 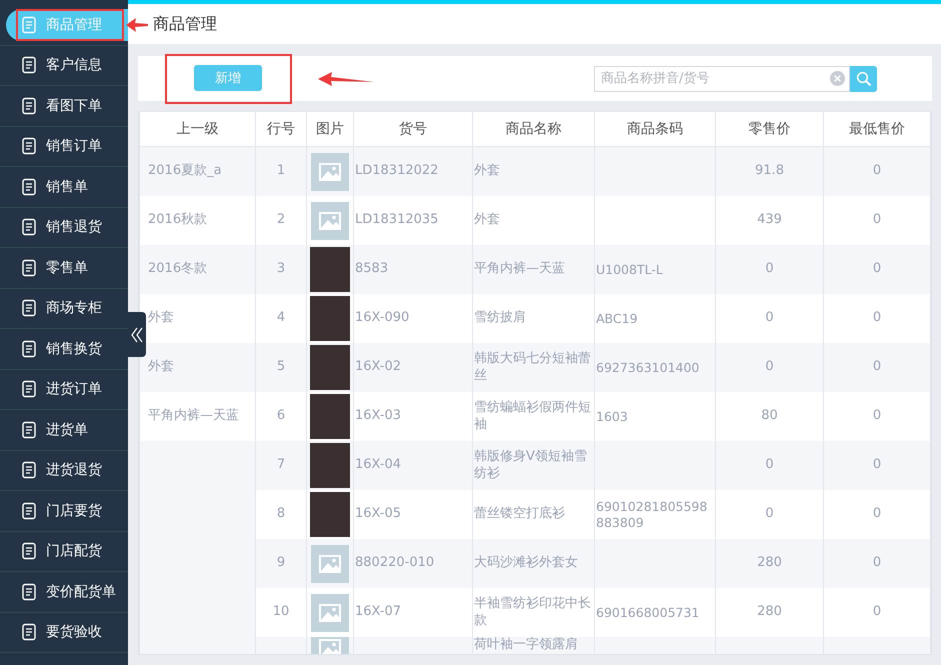 I want to click on table-cell: 280, so click(x=770, y=563).